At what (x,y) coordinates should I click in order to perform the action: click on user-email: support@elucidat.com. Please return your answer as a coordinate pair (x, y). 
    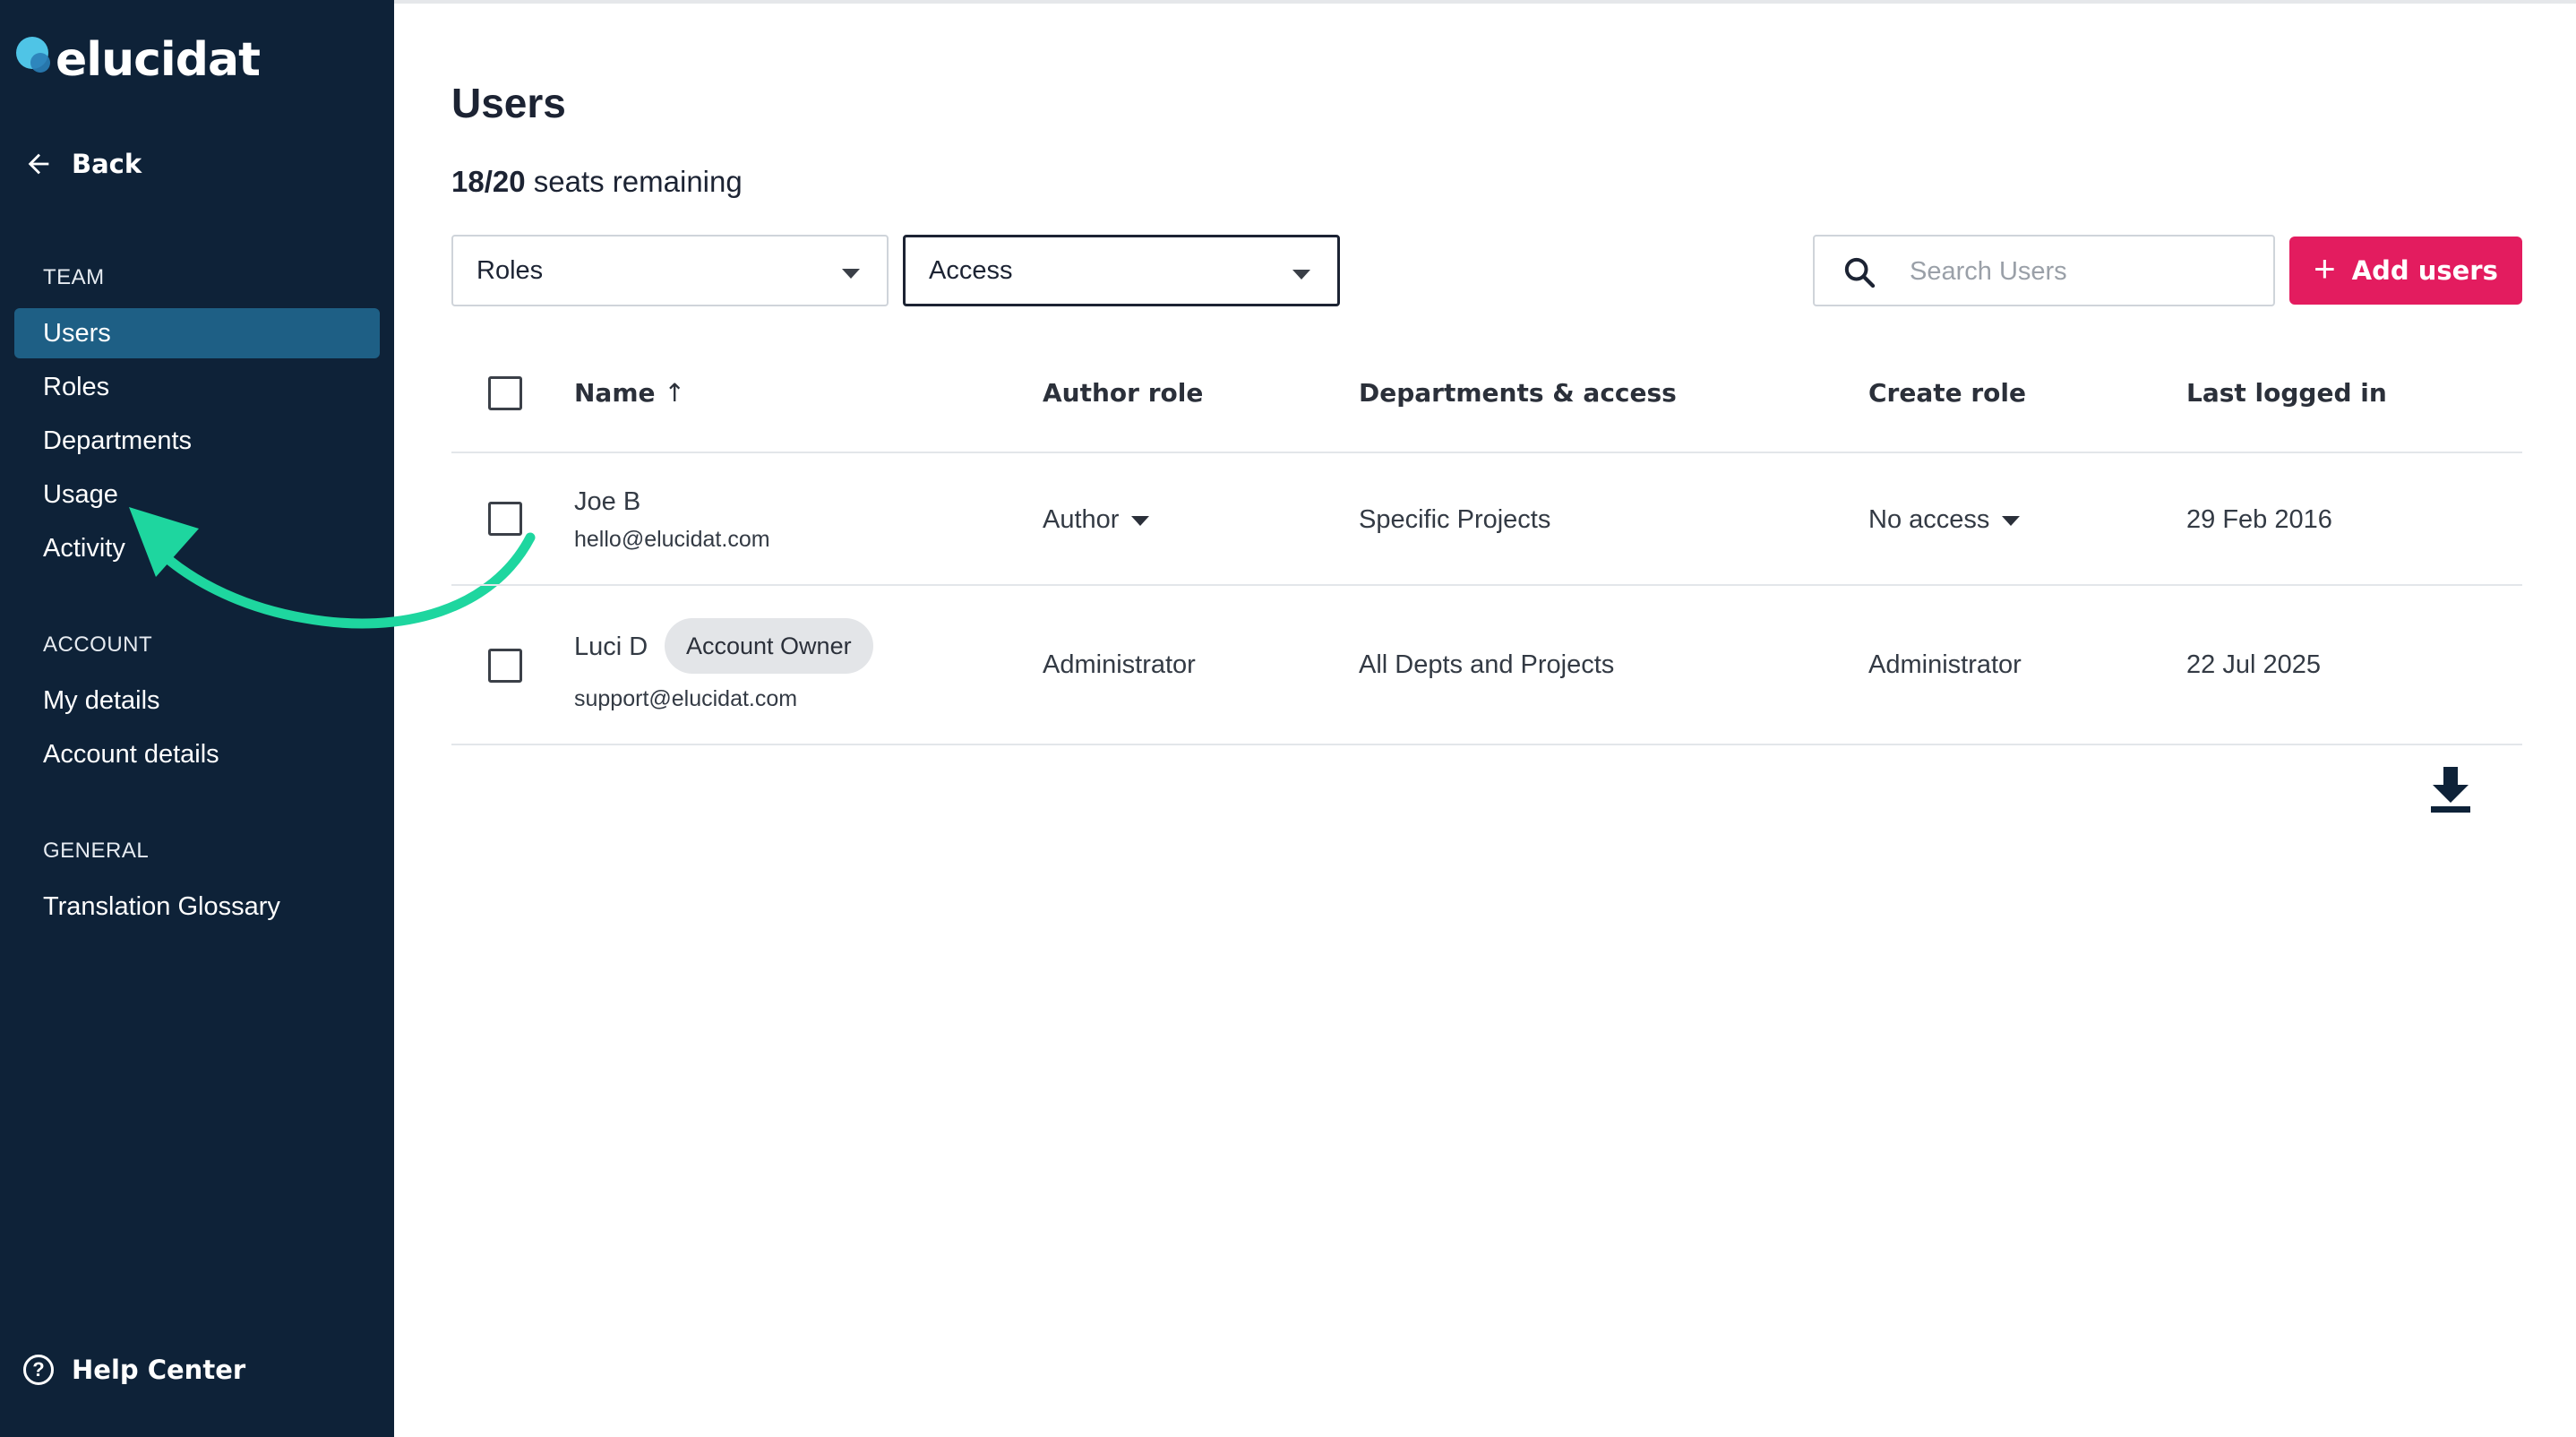
    Looking at the image, I should click on (686, 698).